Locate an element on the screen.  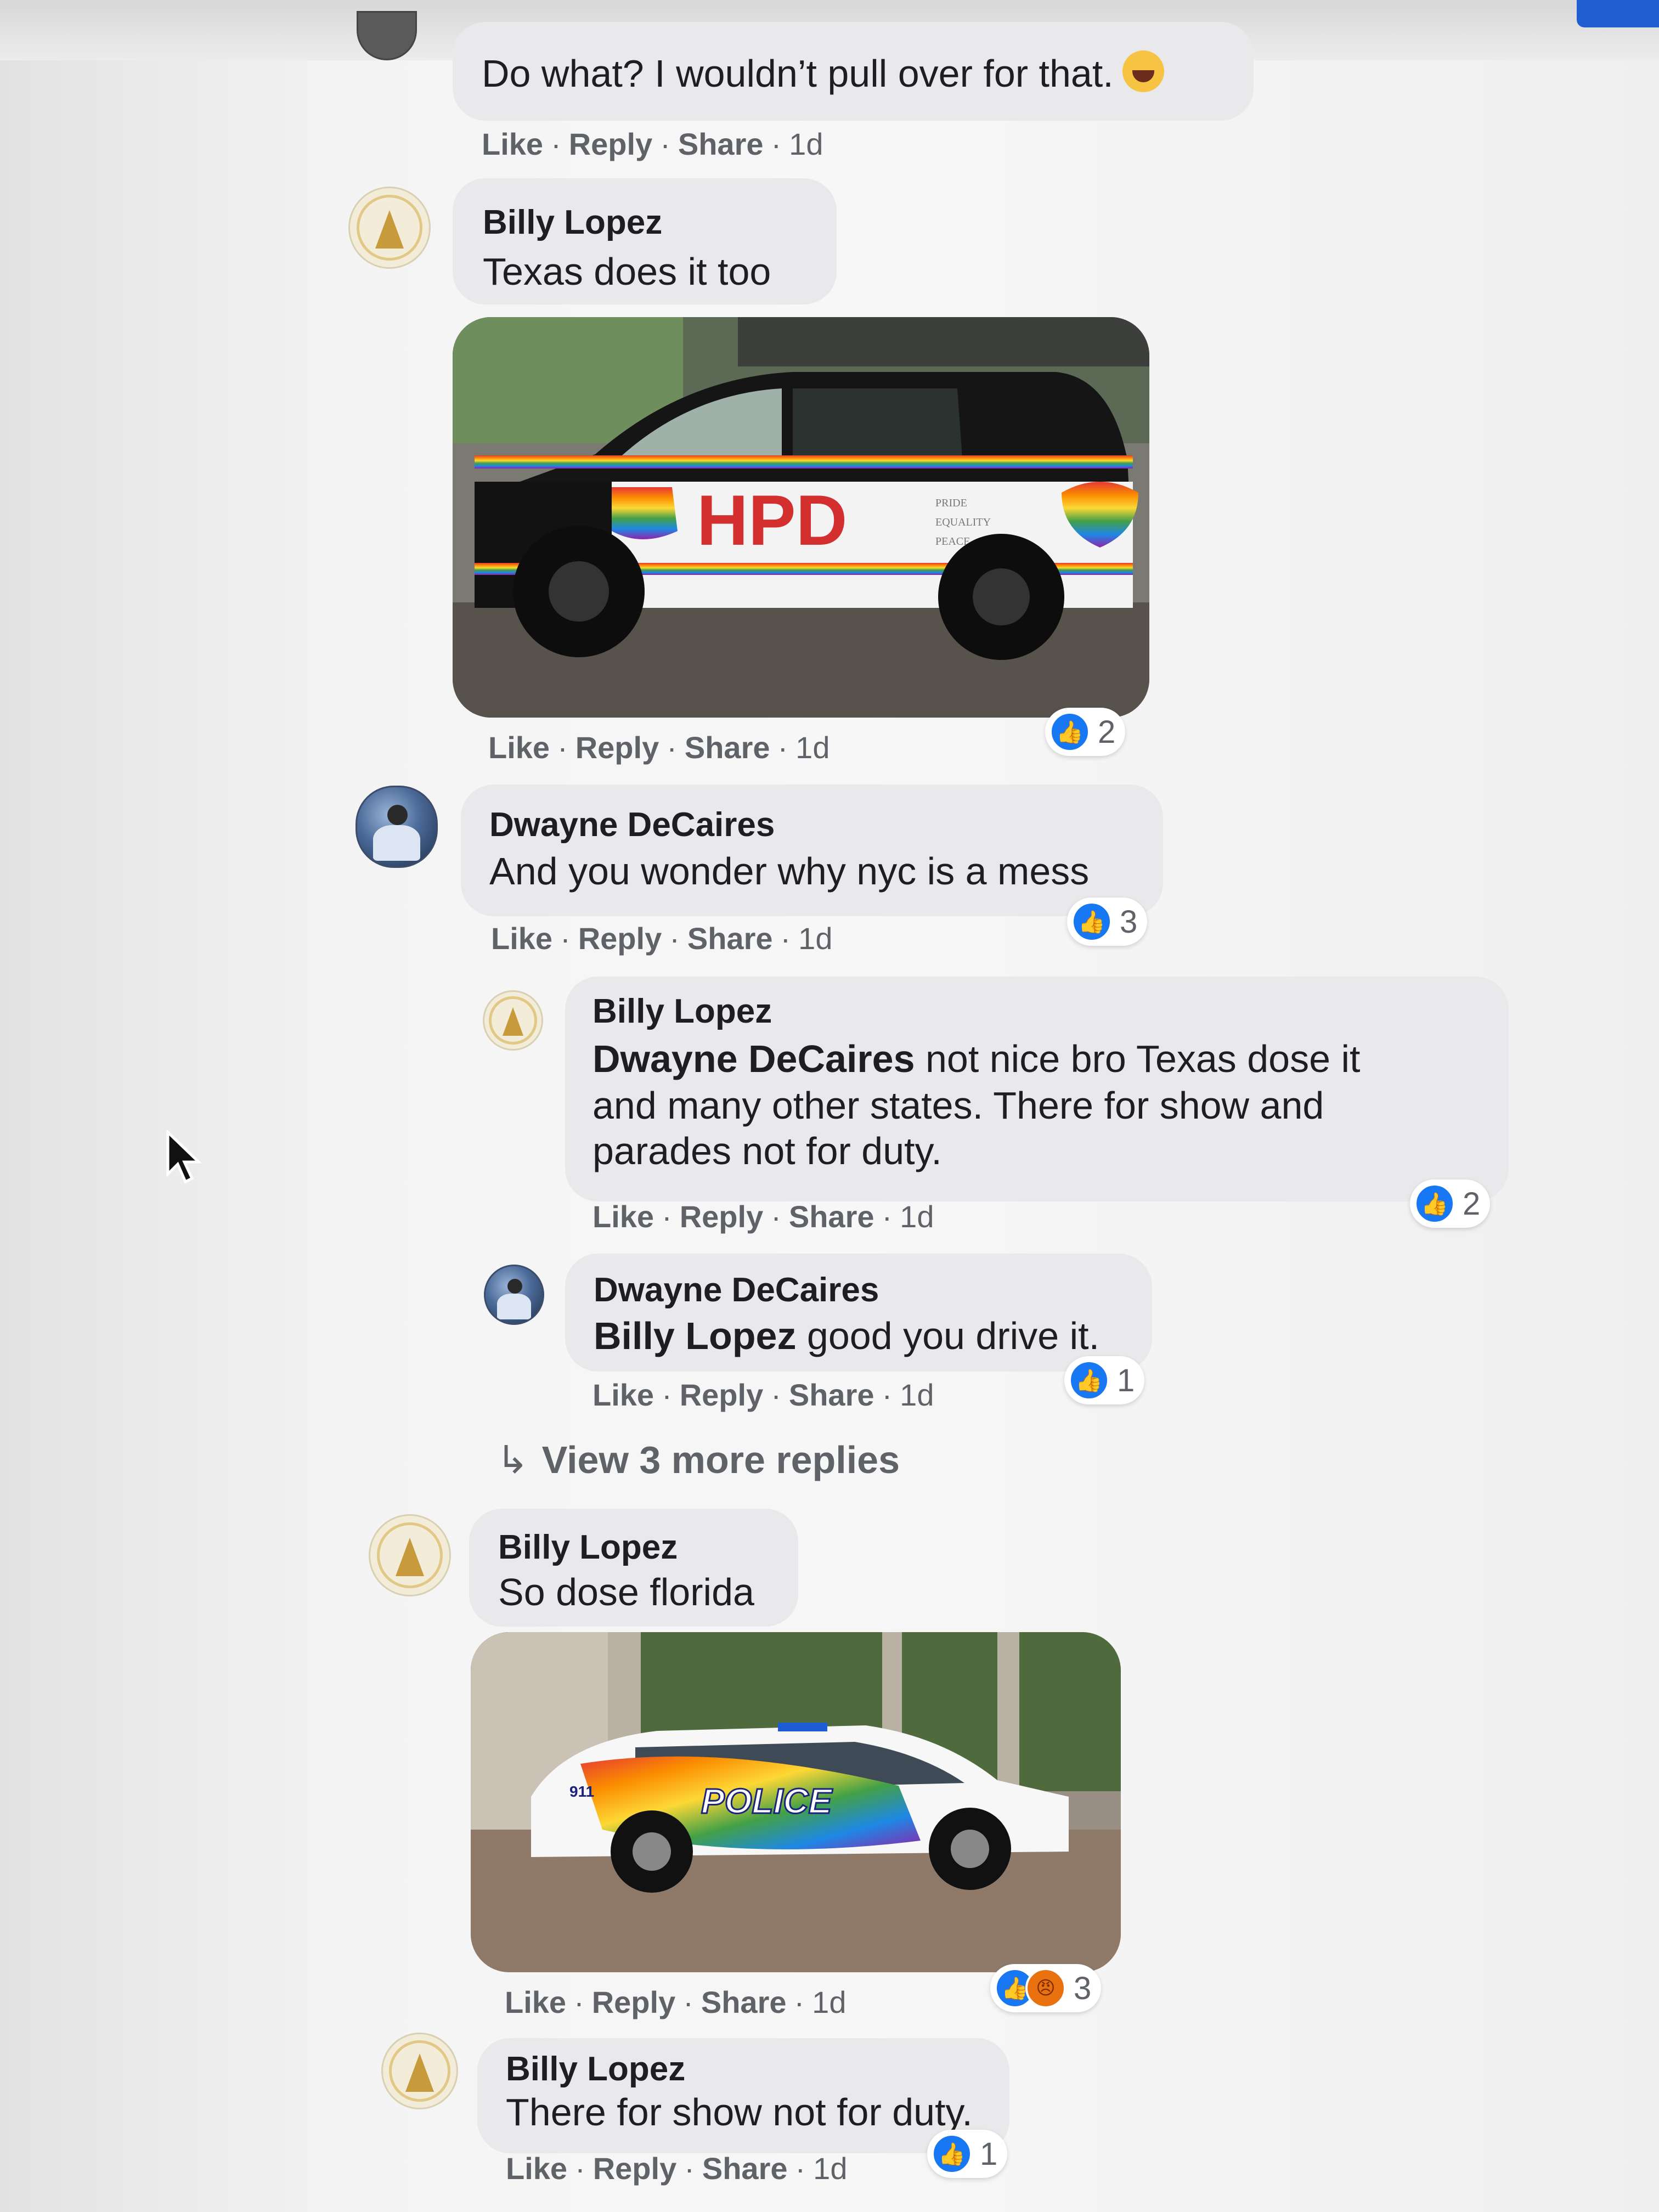
florida-police-car-photo: POLICE 911 is located at coordinates (796, 1802).